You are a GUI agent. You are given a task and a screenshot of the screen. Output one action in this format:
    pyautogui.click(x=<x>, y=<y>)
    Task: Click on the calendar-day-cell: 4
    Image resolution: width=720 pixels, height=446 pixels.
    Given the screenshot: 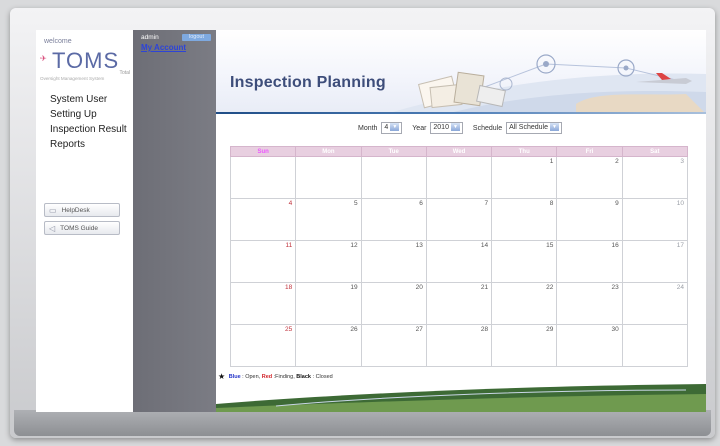 What is the action you would take?
    pyautogui.click(x=263, y=219)
    